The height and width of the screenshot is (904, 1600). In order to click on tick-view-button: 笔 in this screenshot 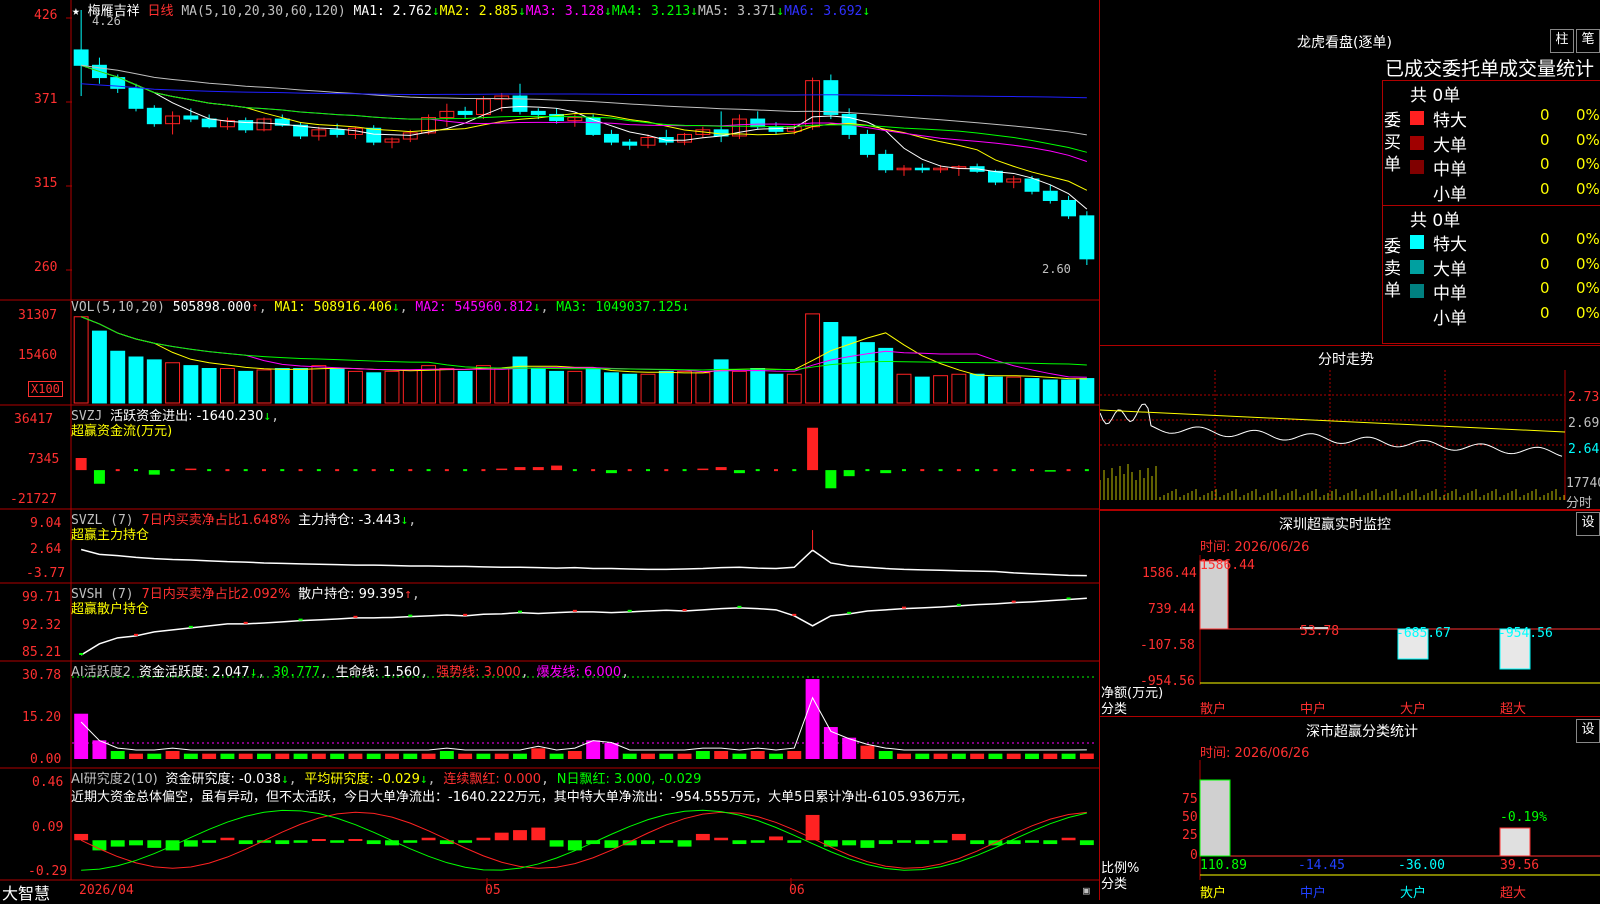, I will do `click(1588, 41)`.